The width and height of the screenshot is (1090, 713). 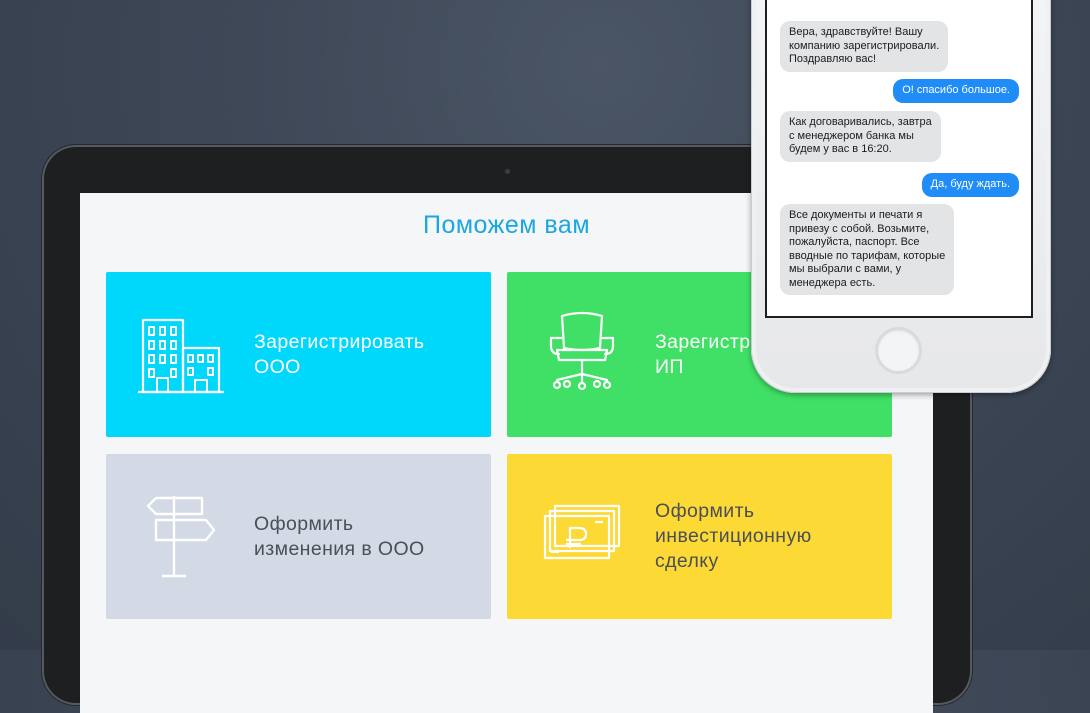 I want to click on investment-deal-tile: Оформить инвестиционную сделку, so click(x=699, y=536).